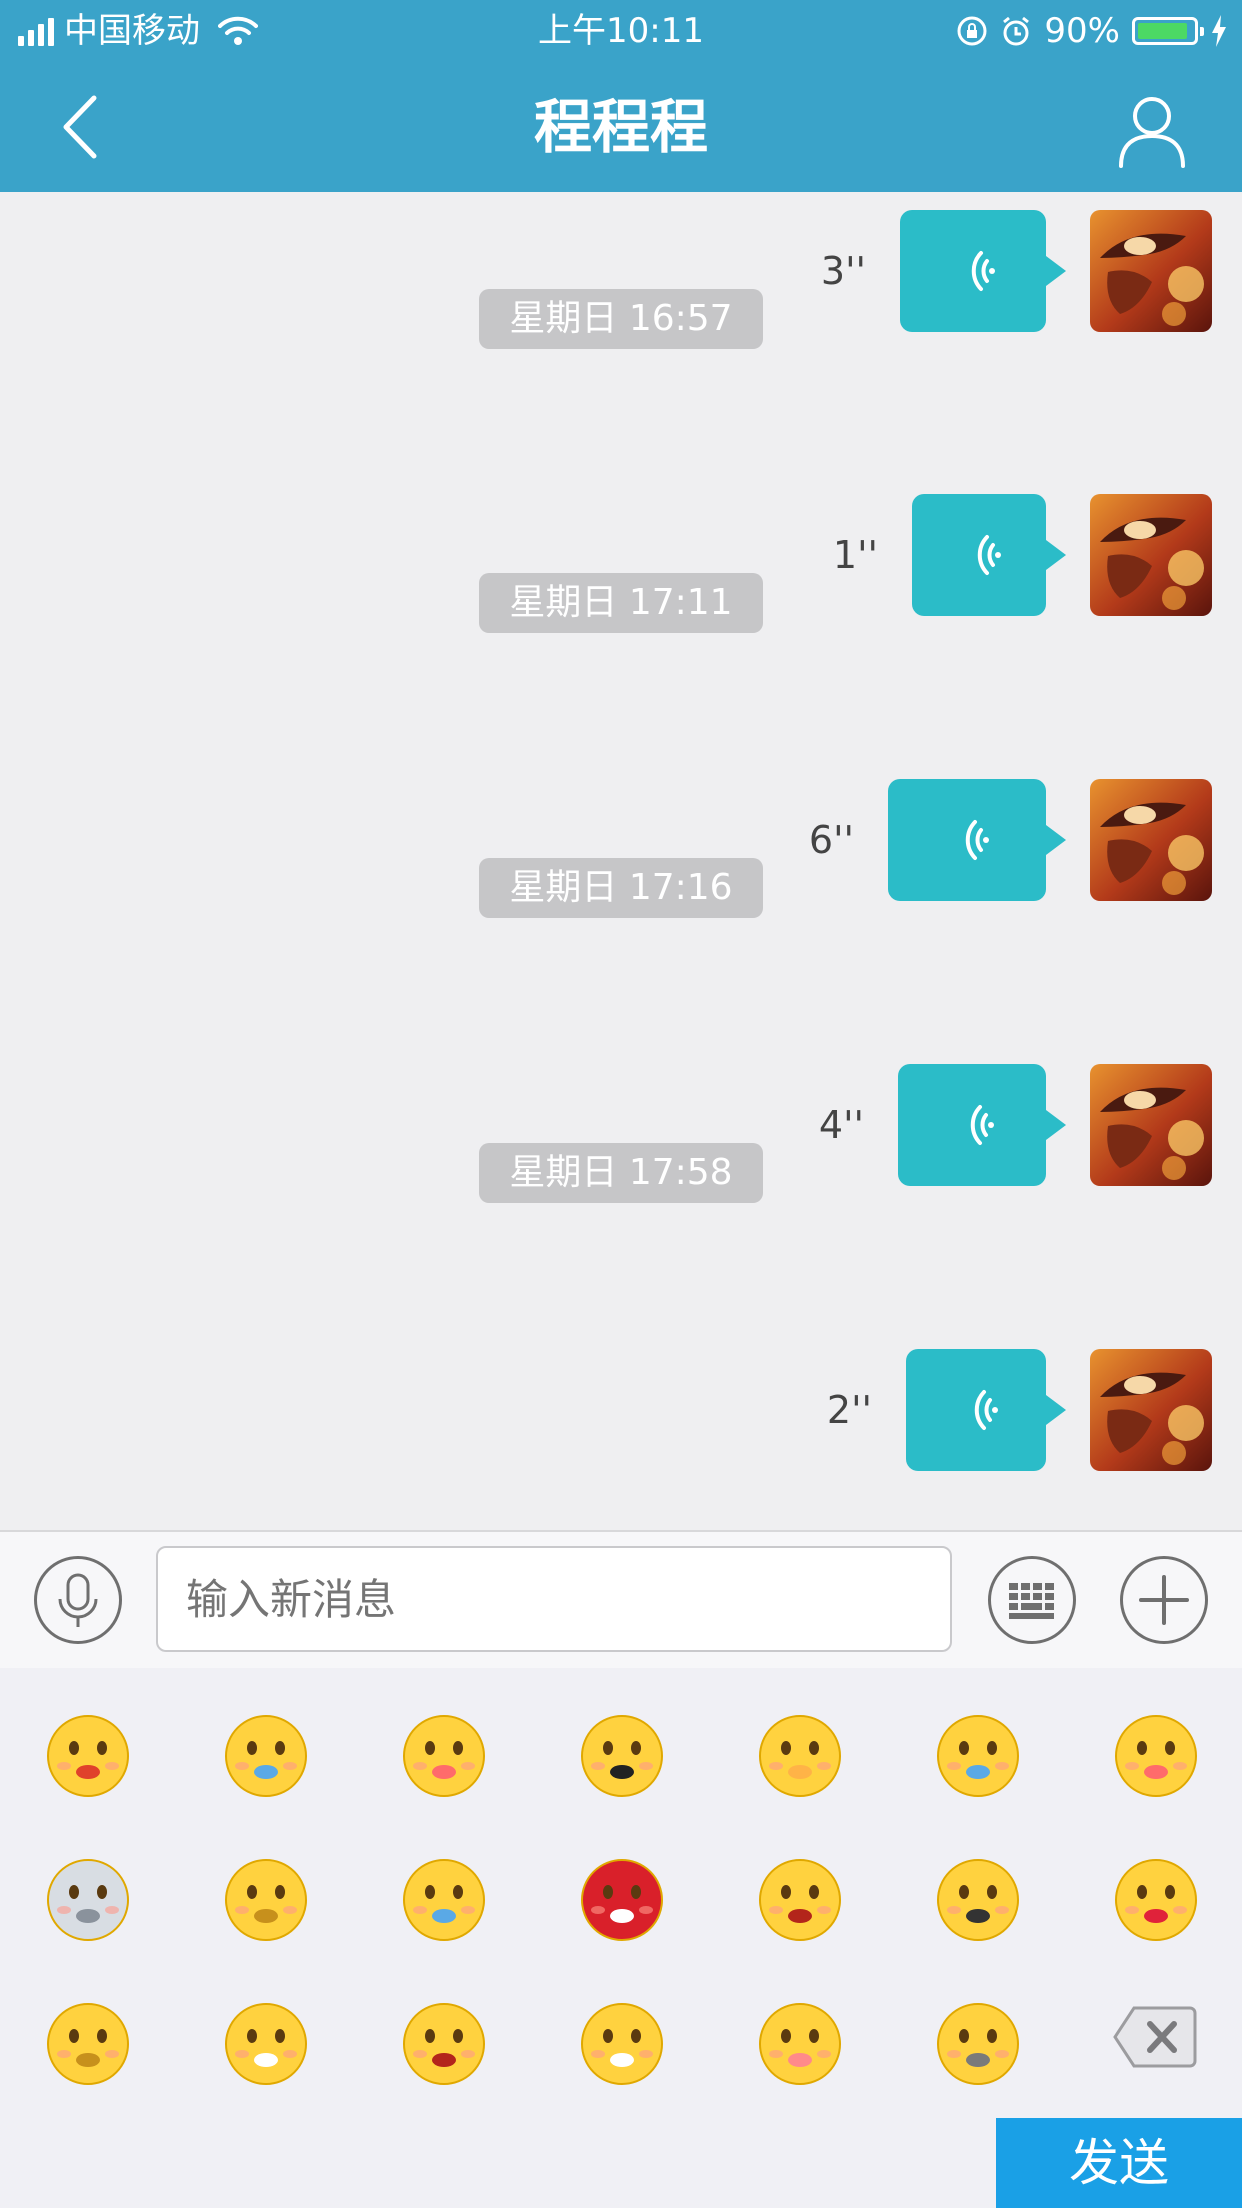  What do you see at coordinates (1082, 31) in the screenshot?
I see `battery-percent: 90%` at bounding box center [1082, 31].